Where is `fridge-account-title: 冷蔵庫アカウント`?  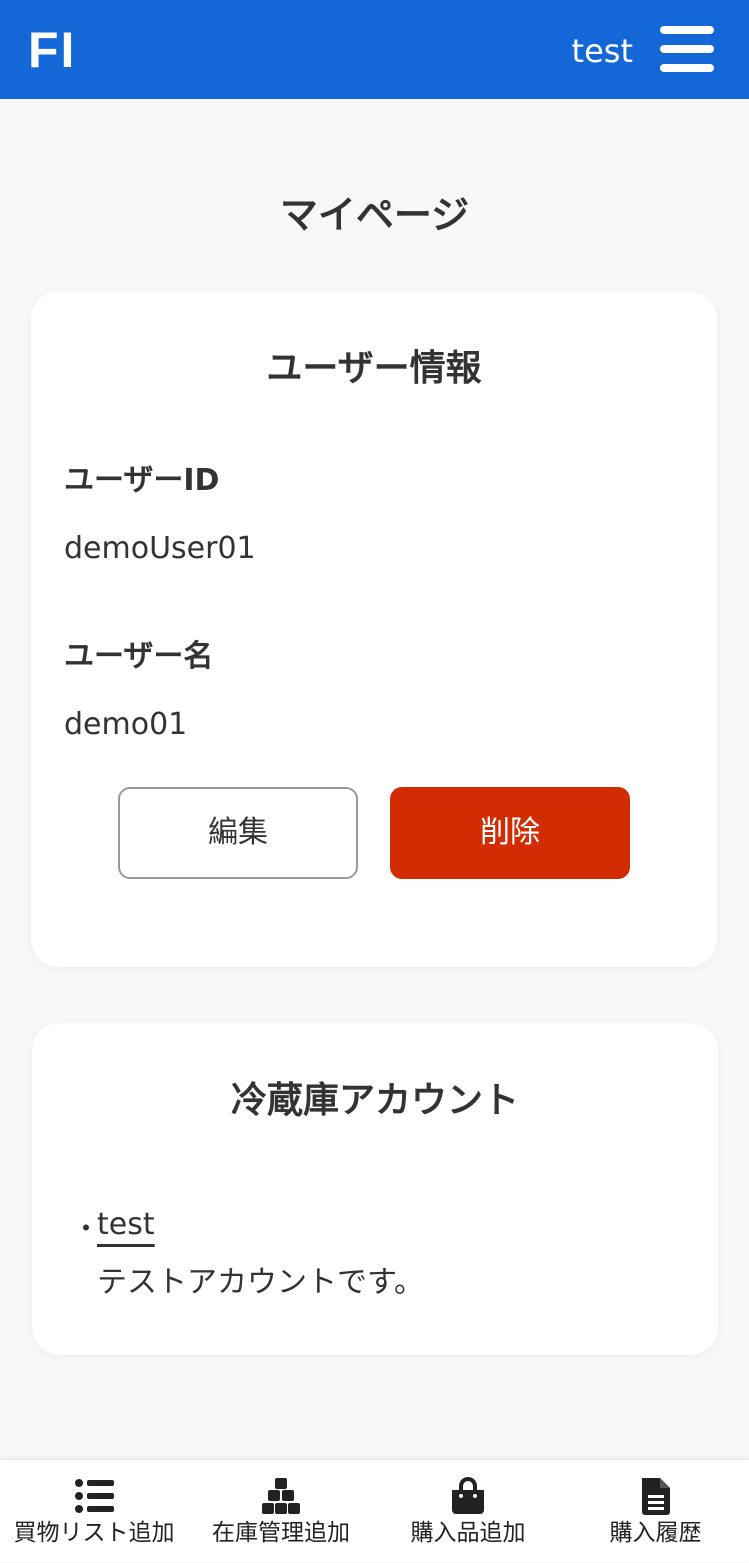 fridge-account-title: 冷蔵庫アカウント is located at coordinates (374, 1100).